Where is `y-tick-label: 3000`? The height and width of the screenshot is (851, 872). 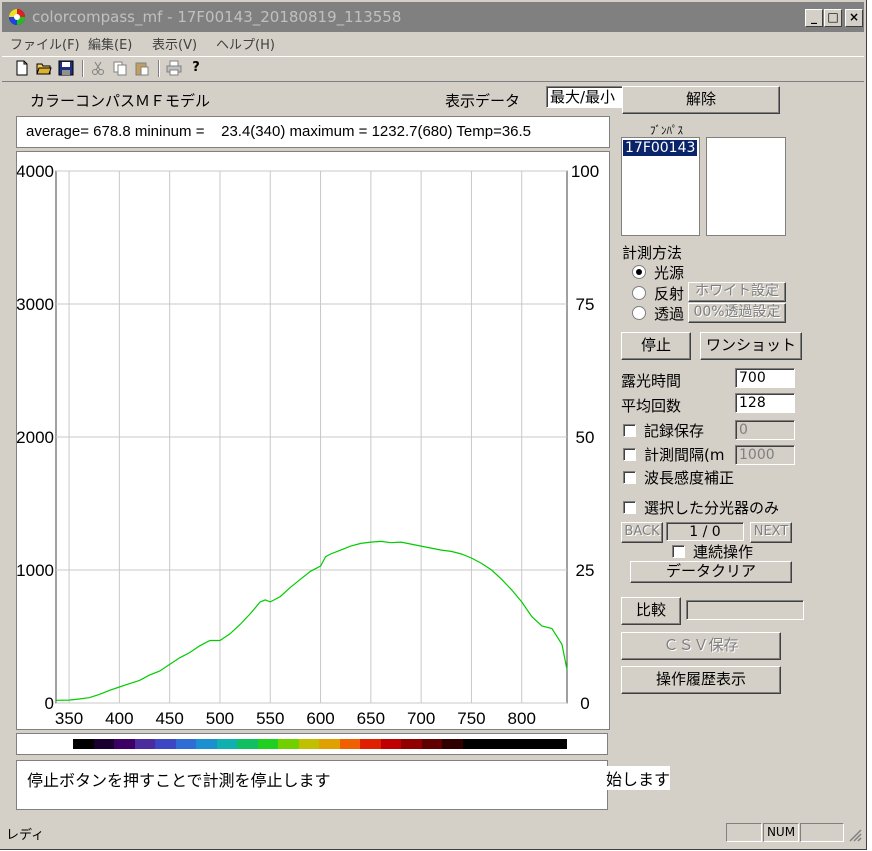
y-tick-label: 3000 is located at coordinates (35, 304).